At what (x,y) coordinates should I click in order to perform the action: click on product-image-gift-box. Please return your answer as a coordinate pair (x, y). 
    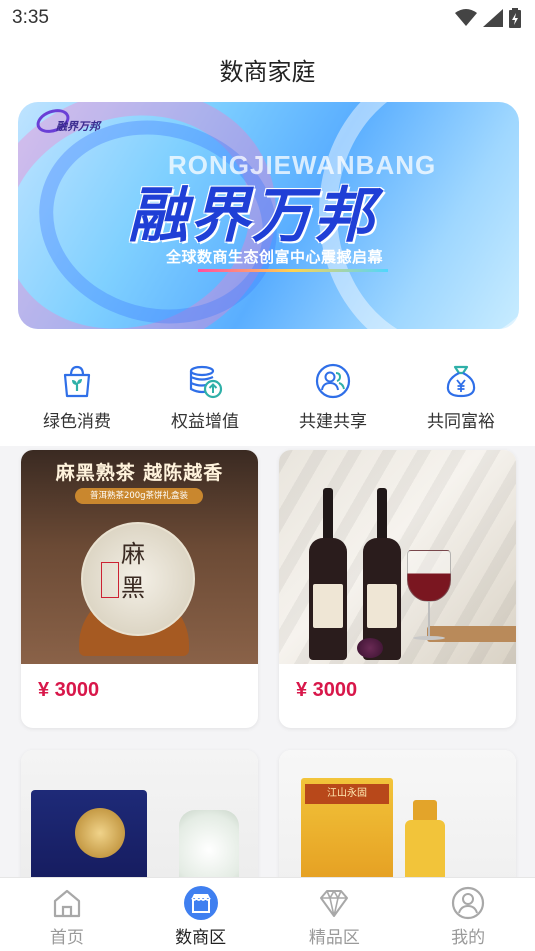
    Looking at the image, I should click on (139, 820).